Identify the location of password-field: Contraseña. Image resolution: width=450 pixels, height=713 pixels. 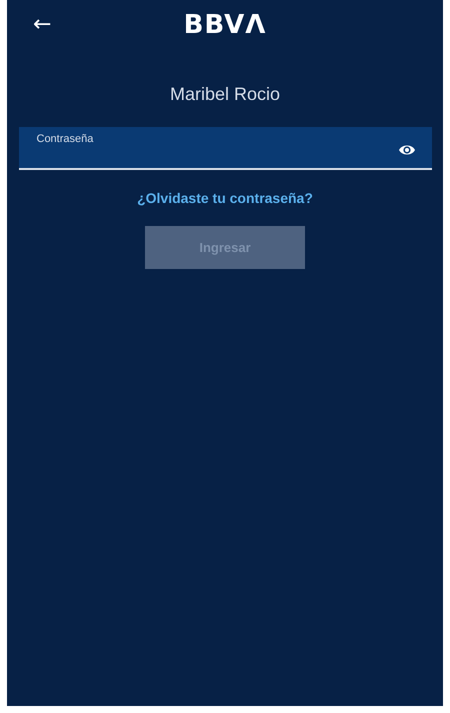
(225, 148).